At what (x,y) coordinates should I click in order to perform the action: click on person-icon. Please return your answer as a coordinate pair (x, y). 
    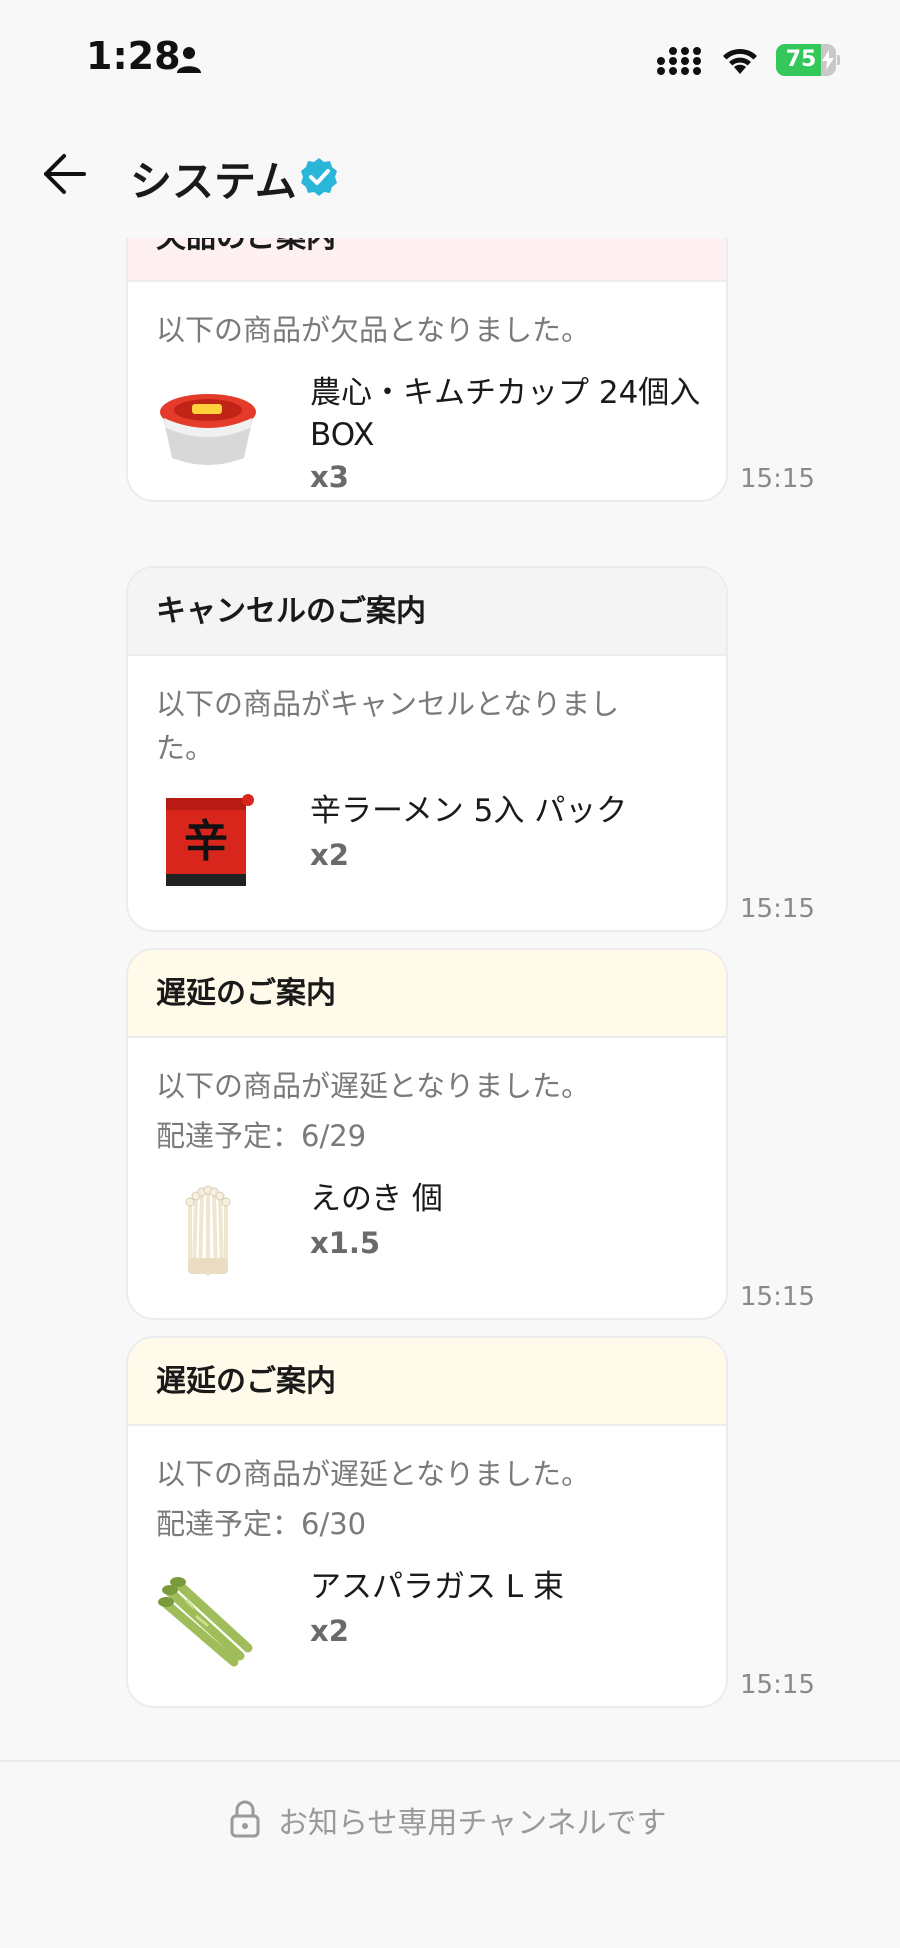
    Looking at the image, I should click on (189, 62).